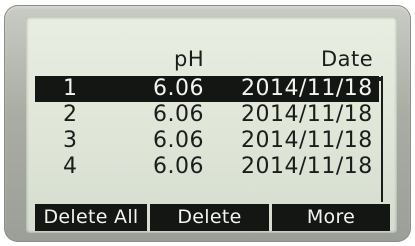 Image resolution: width=415 pixels, height=246 pixels. I want to click on softkey-bar: Delete All Delete More, so click(212, 217).